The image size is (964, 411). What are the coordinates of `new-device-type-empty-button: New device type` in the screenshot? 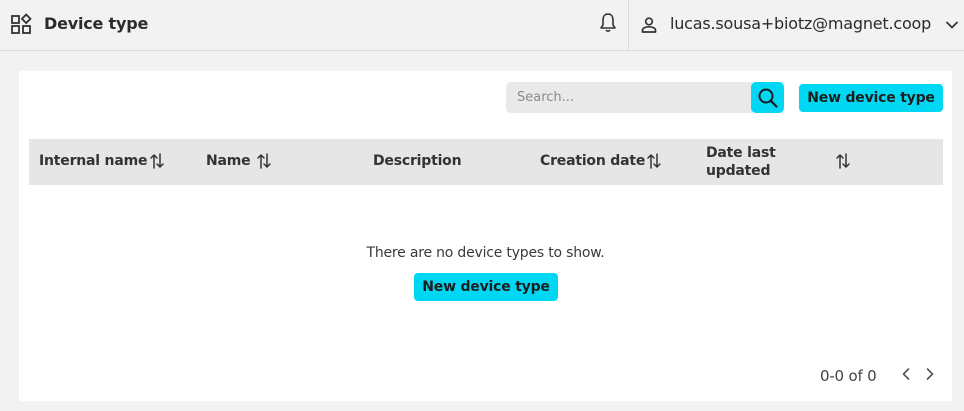 It's located at (486, 287).